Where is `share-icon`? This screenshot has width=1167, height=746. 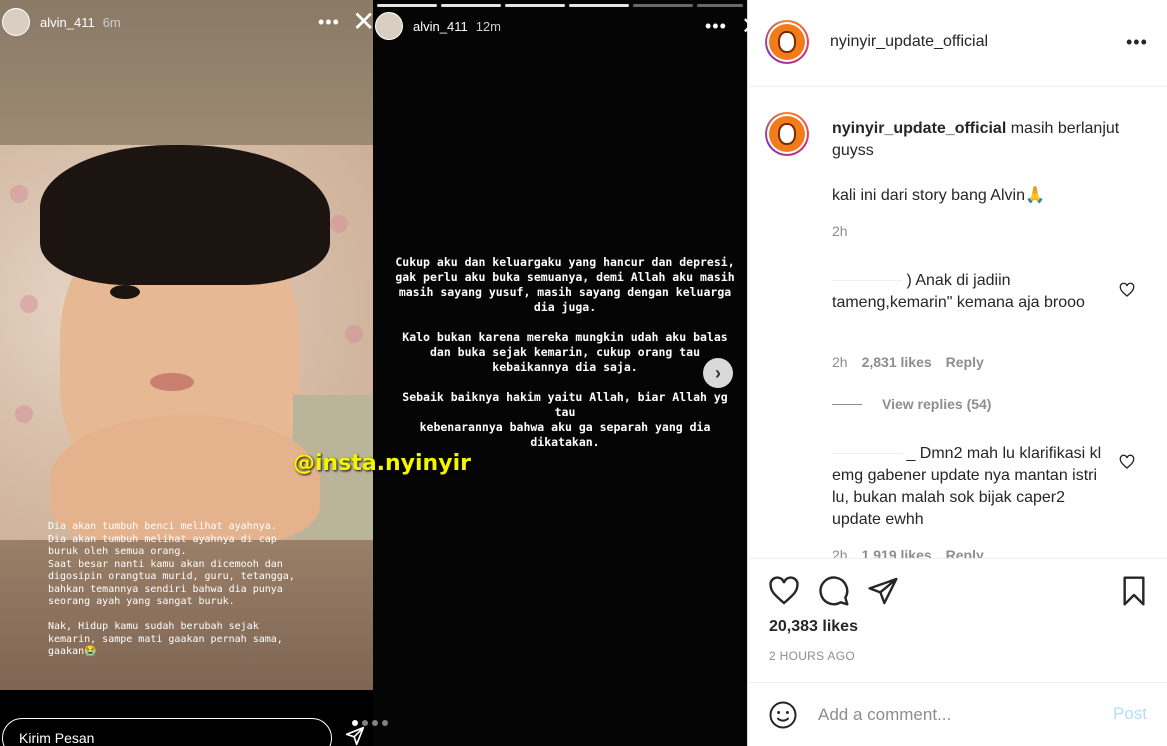 share-icon is located at coordinates (883, 591).